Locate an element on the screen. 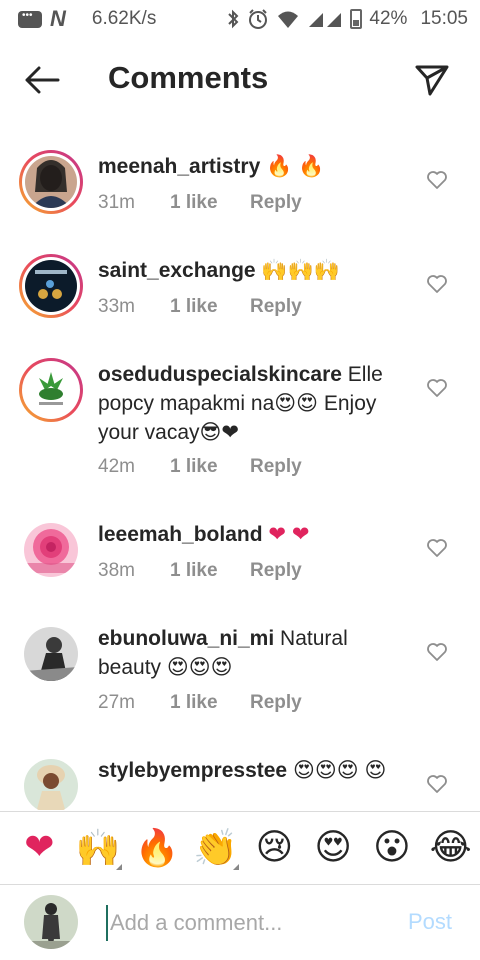 This screenshot has width=480, height=960. send-icon is located at coordinates (432, 80).